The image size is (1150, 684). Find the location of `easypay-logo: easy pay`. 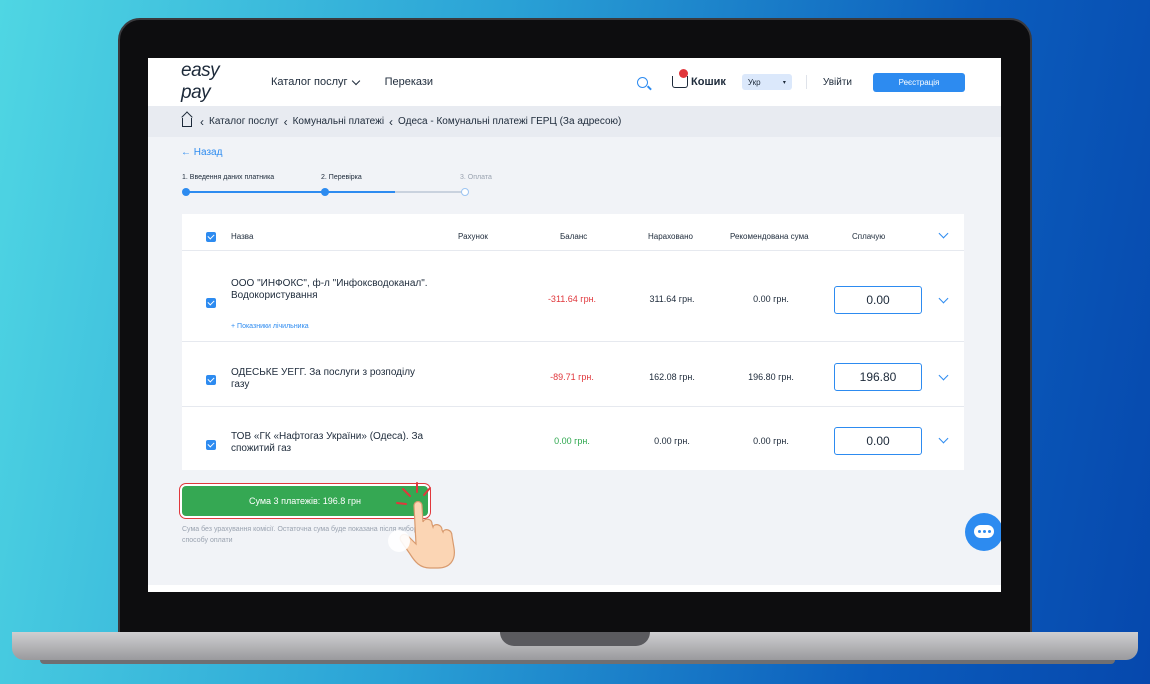

easypay-logo: easy pay is located at coordinates (215, 82).